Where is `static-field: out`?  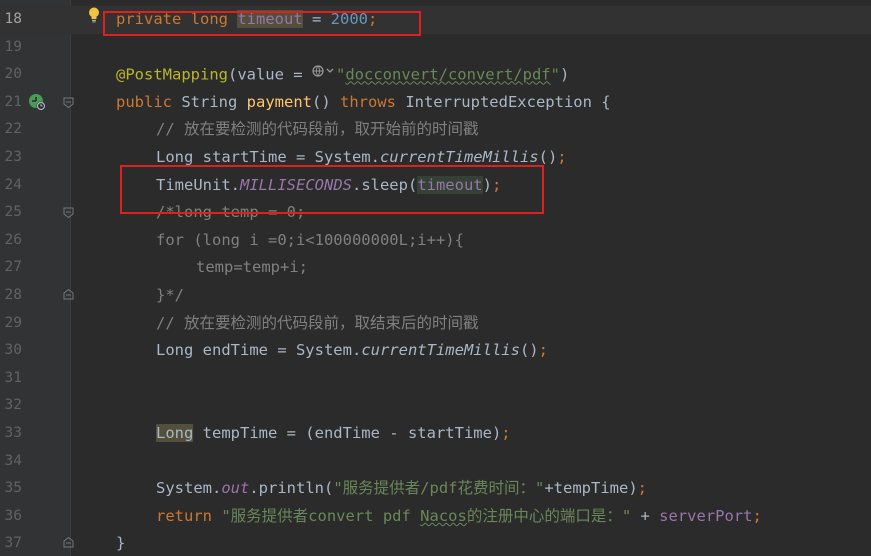
static-field: out is located at coordinates (235, 488).